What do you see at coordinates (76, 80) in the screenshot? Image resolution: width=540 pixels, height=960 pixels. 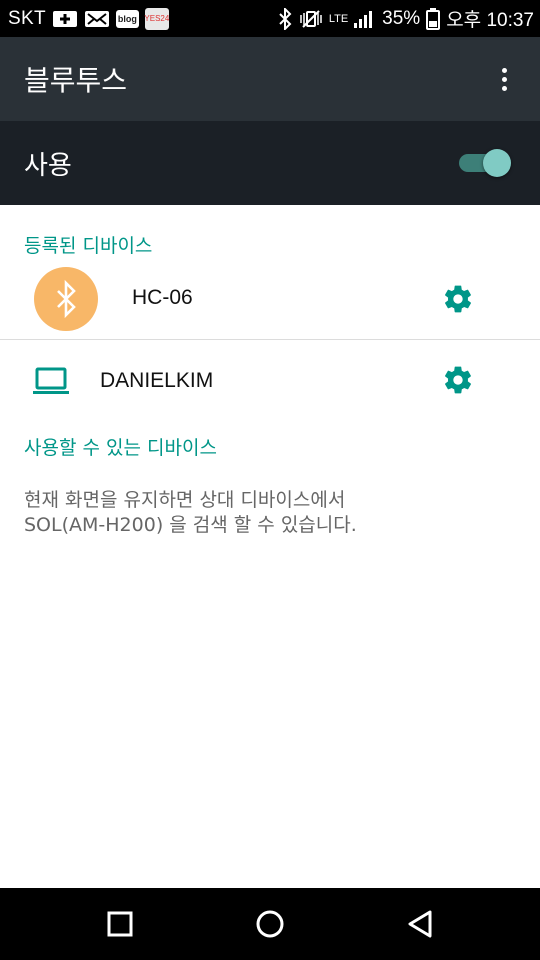 I see `page-title: 블루투스` at bounding box center [76, 80].